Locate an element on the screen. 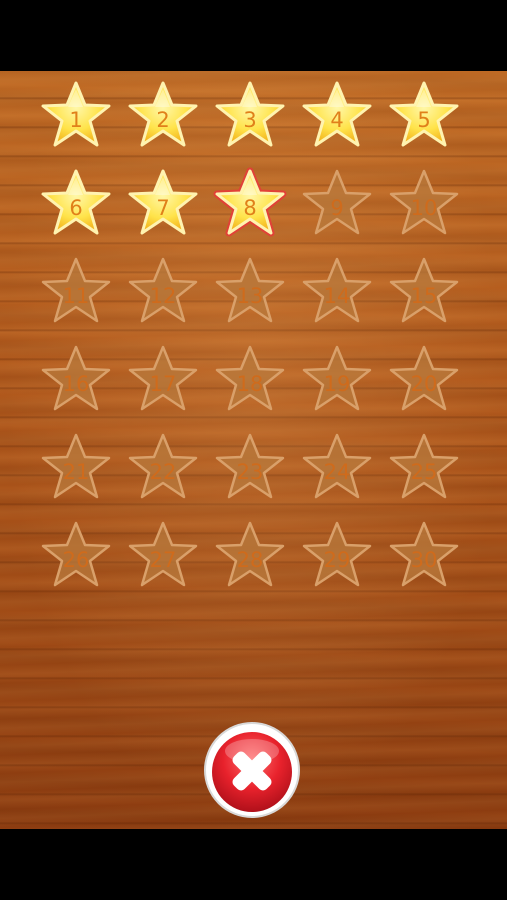 This screenshot has width=507, height=900. level-number: 15 is located at coordinates (424, 296).